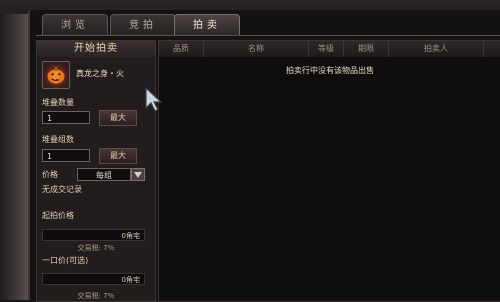 The width and height of the screenshot is (500, 302). I want to click on pumpkin-icon, so click(56, 75).